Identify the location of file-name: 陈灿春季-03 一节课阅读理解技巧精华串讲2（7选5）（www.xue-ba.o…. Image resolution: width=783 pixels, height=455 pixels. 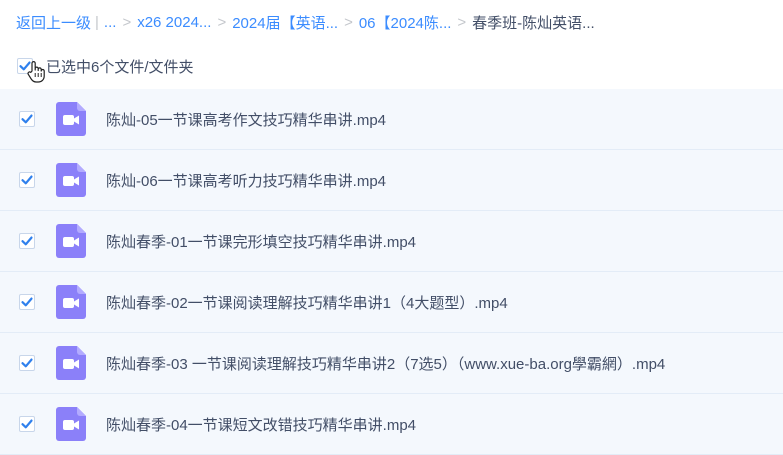
(385, 363).